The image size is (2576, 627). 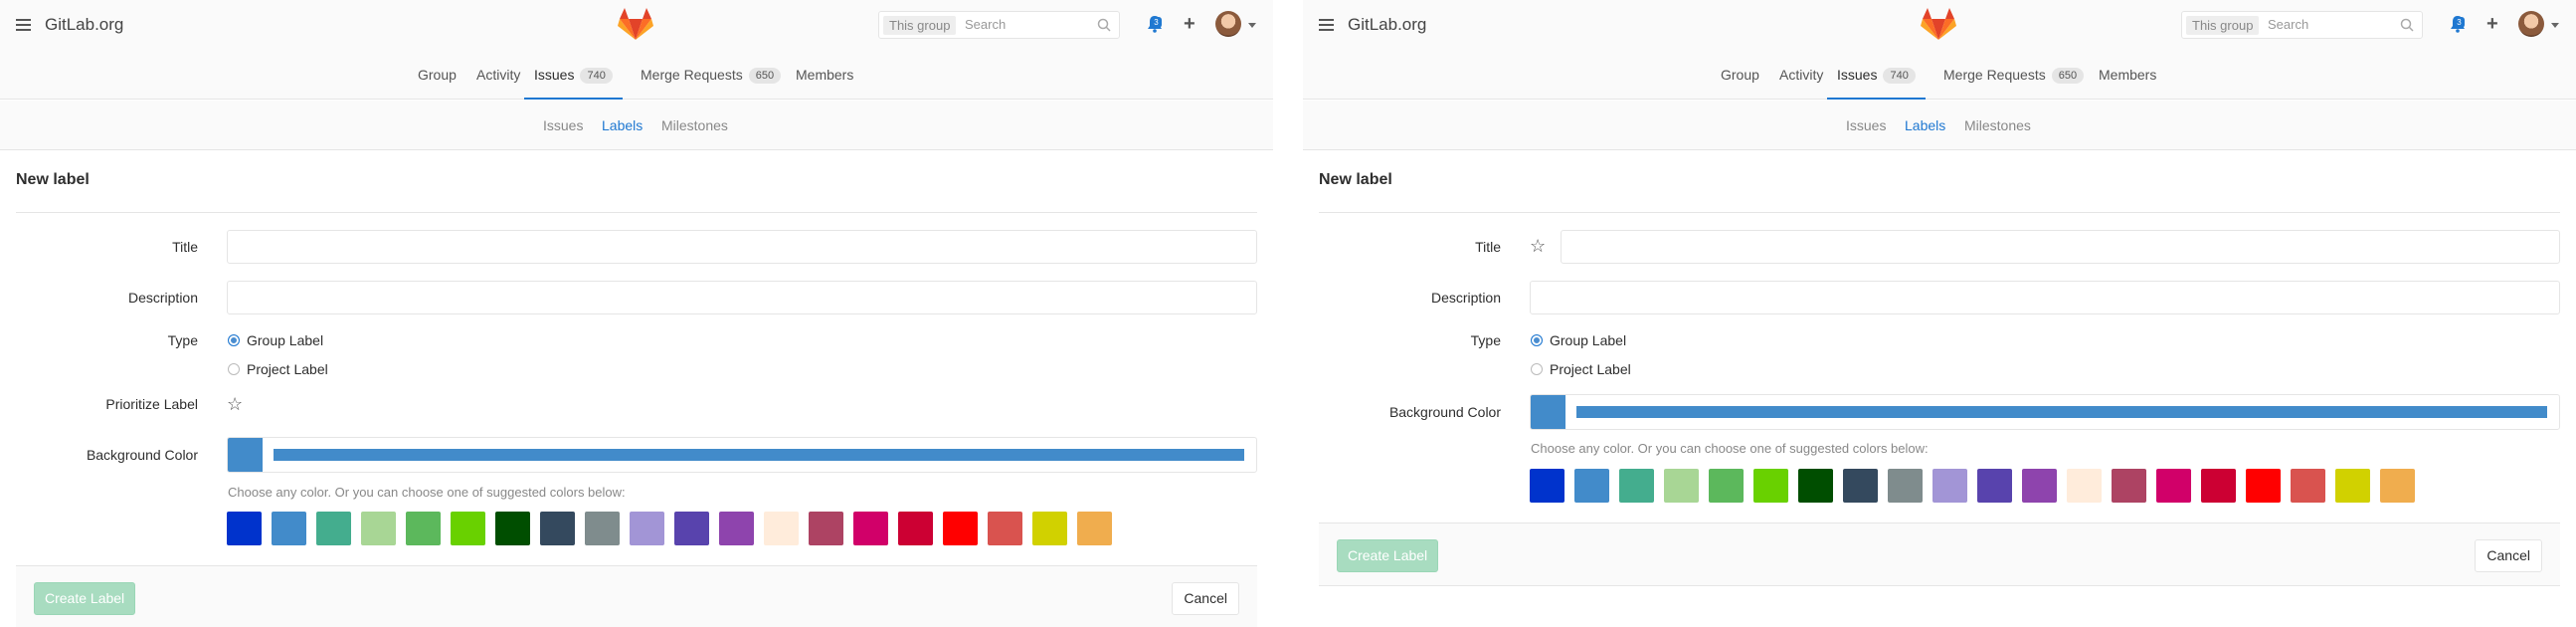 What do you see at coordinates (1939, 212) in the screenshot?
I see `divider` at bounding box center [1939, 212].